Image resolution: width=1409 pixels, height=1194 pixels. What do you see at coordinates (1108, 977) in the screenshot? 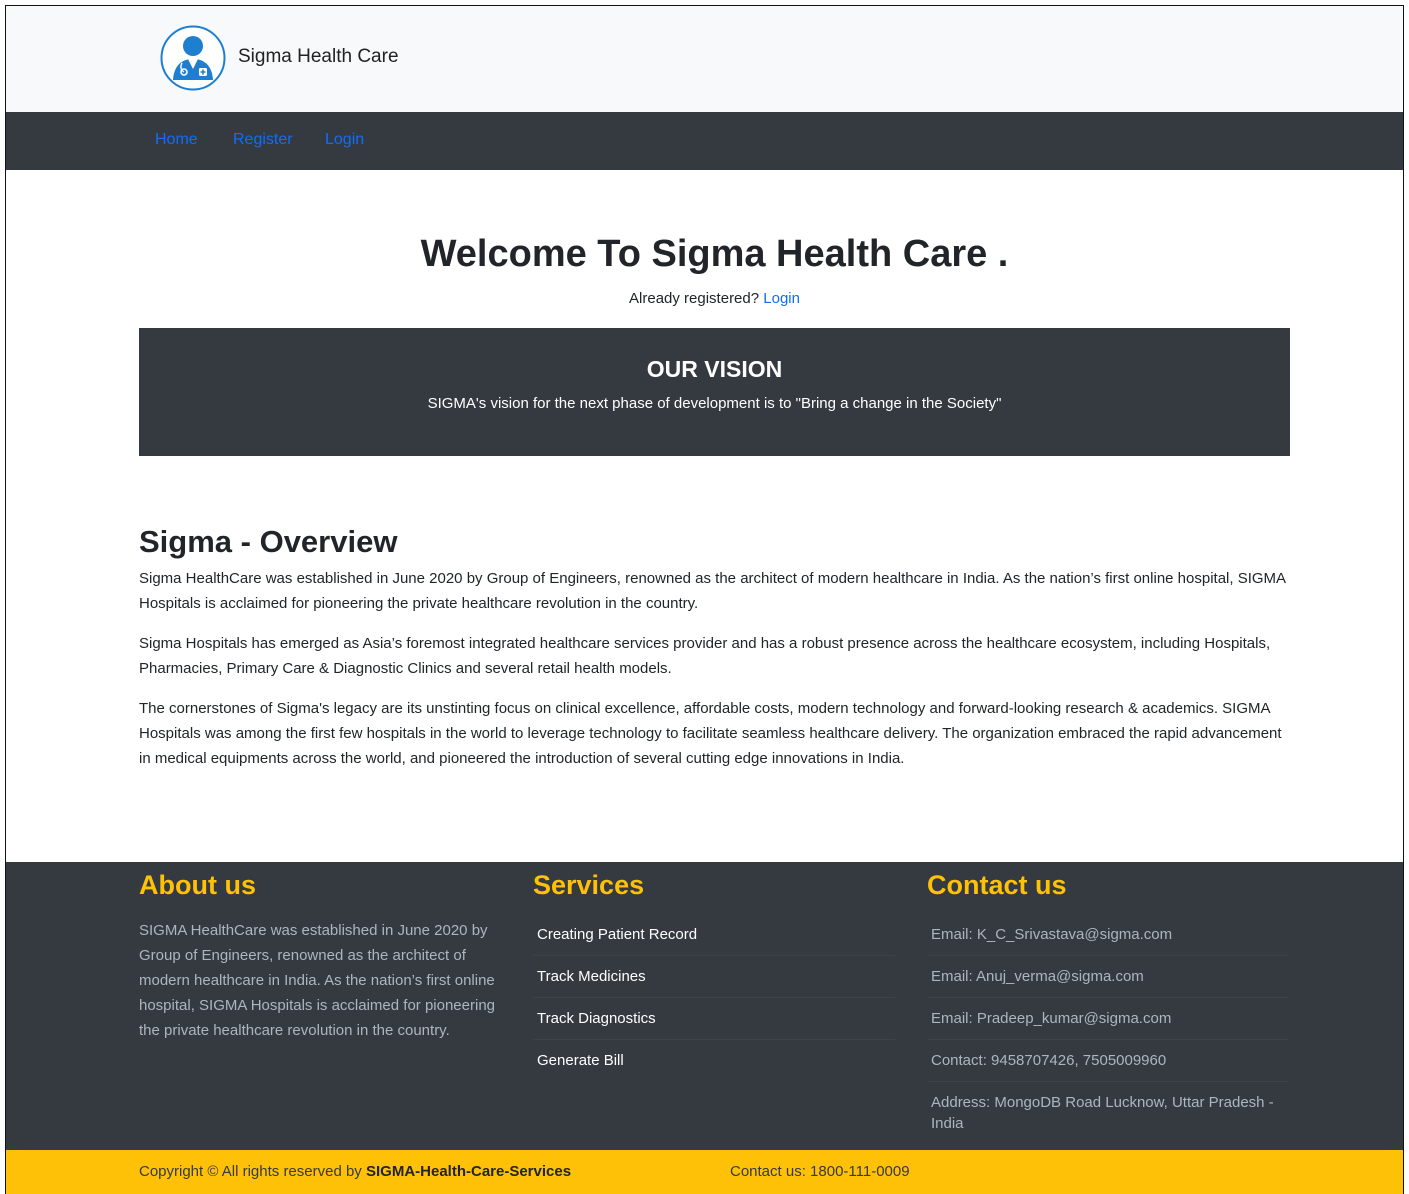
I see `contact-email-item: Email: Anuj_verma@sigma.com` at bounding box center [1108, 977].